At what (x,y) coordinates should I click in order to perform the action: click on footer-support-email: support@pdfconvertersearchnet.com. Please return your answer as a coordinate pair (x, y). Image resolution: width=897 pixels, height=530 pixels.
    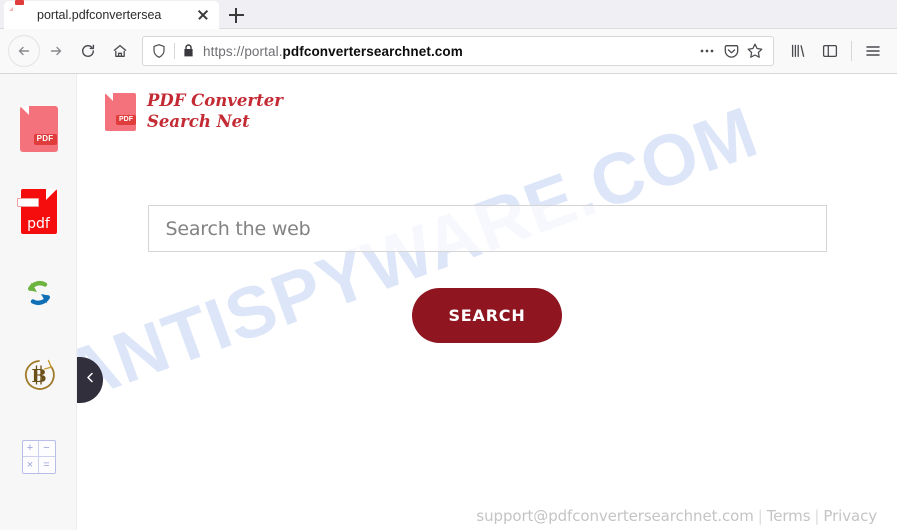
    Looking at the image, I should click on (614, 516).